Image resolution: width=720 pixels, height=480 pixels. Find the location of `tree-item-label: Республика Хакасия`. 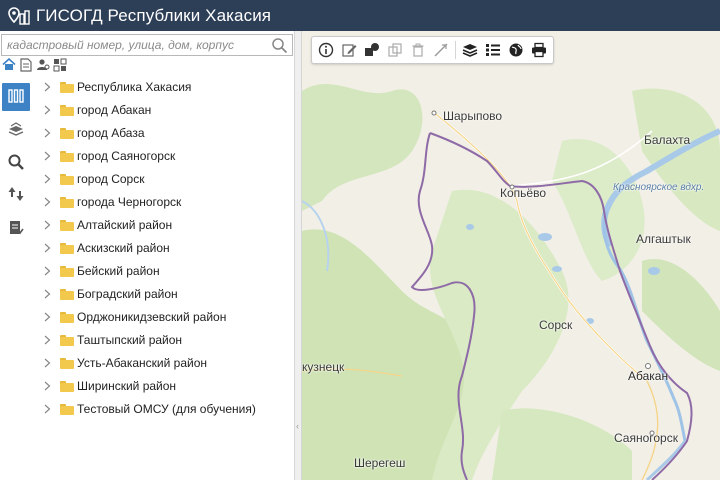

tree-item-label: Республика Хакасия is located at coordinates (134, 87).